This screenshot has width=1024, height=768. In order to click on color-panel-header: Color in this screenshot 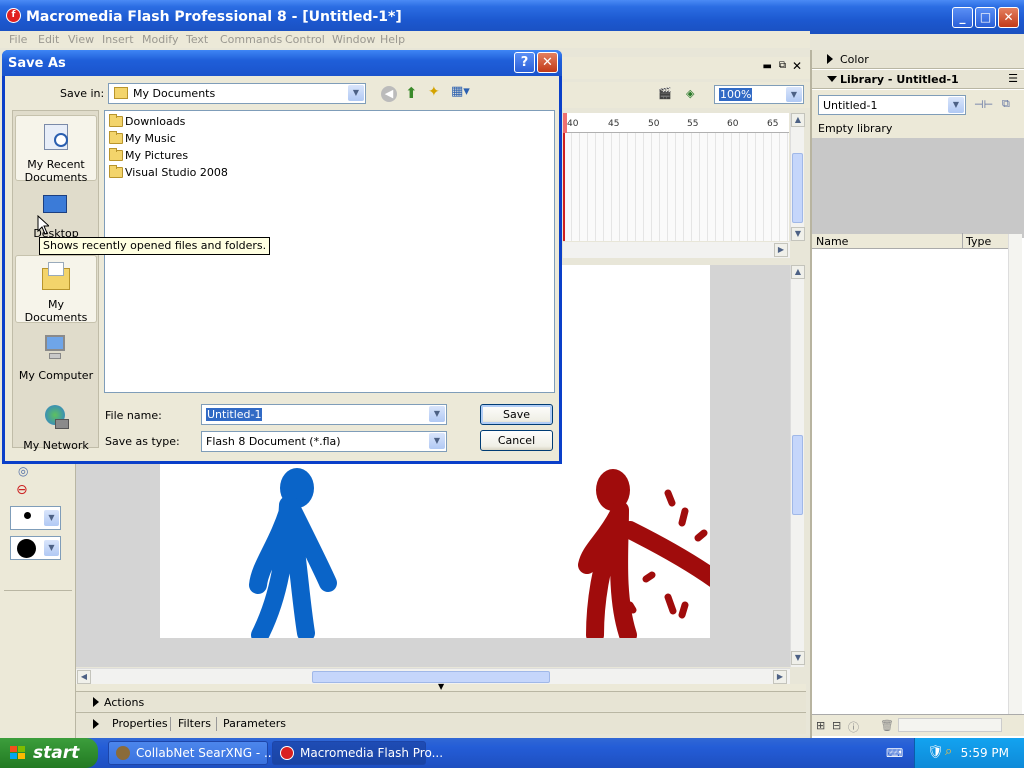, I will do `click(918, 59)`.